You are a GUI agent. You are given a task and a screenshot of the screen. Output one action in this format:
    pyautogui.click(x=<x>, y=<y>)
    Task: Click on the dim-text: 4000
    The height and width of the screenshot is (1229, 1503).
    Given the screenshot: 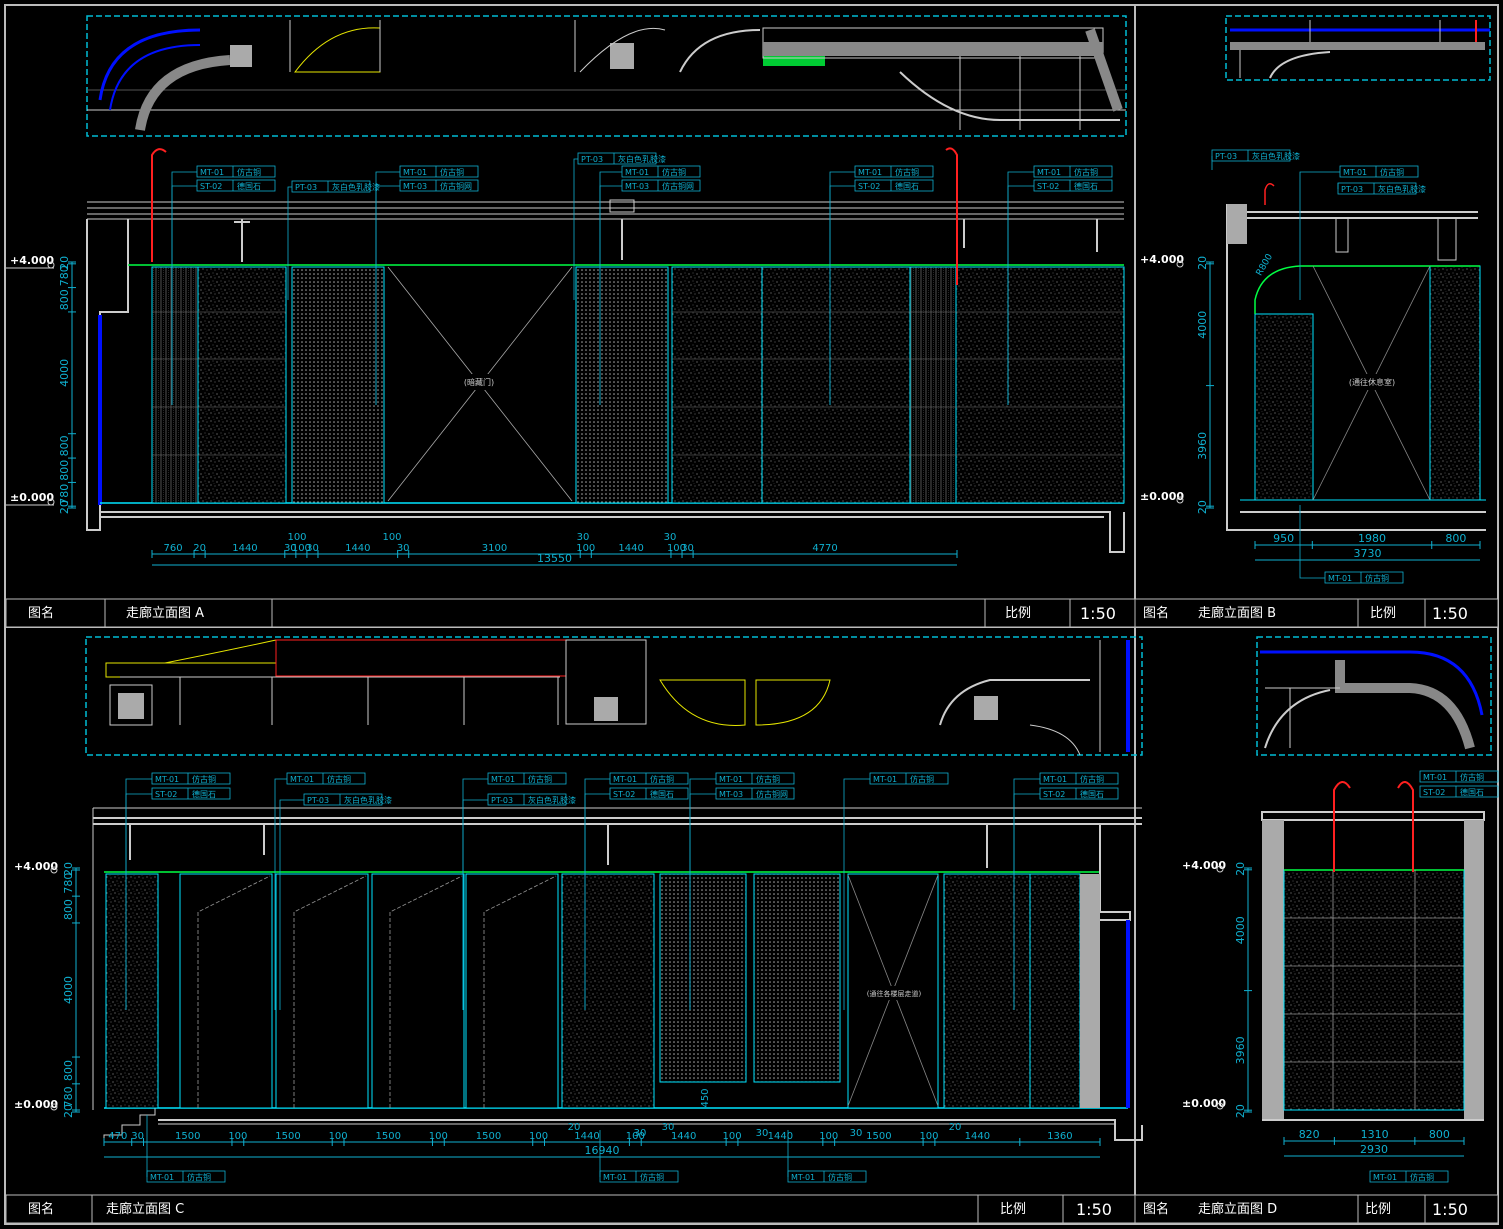 What is the action you would take?
    pyautogui.click(x=1202, y=325)
    